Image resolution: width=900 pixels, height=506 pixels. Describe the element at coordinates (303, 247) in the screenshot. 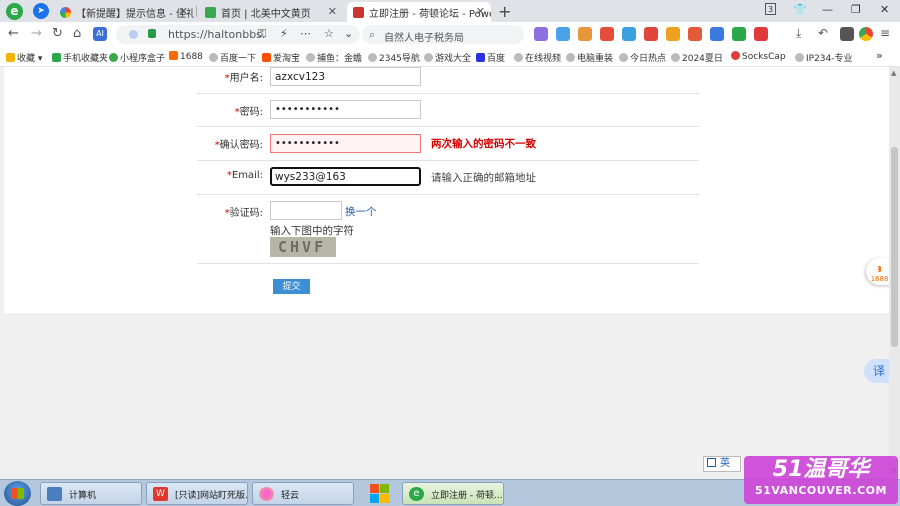

I see `captcha-image: CHVF` at that location.